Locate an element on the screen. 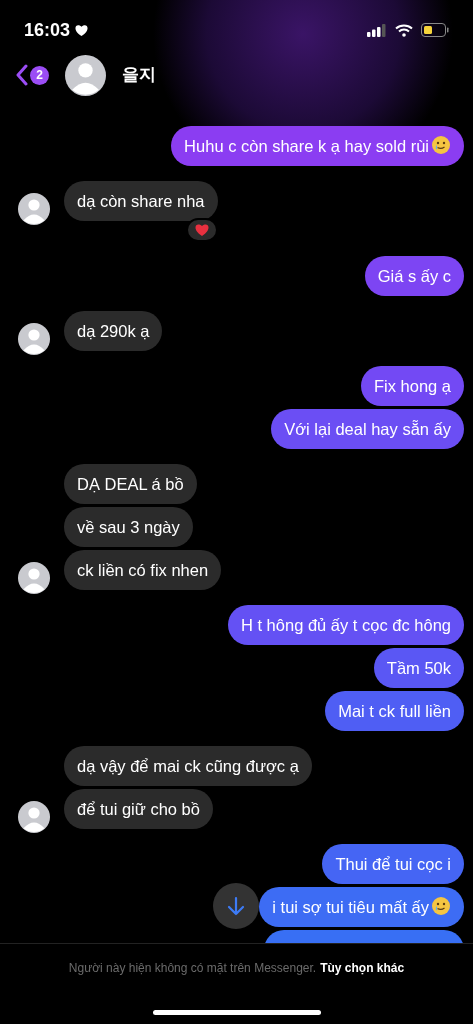  scroll-down-button is located at coordinates (236, 906).